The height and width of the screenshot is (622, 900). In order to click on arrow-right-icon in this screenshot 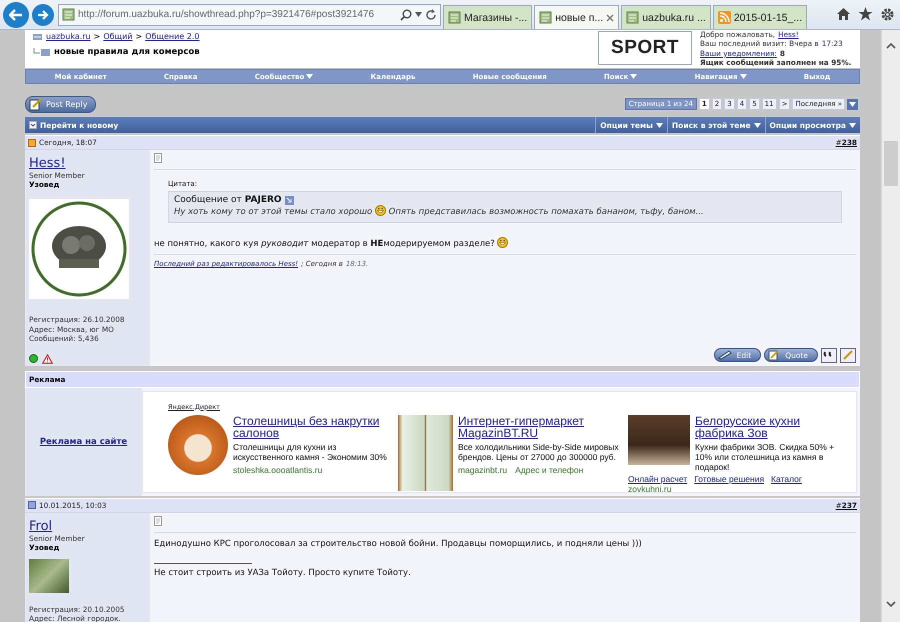, I will do `click(43, 15)`.